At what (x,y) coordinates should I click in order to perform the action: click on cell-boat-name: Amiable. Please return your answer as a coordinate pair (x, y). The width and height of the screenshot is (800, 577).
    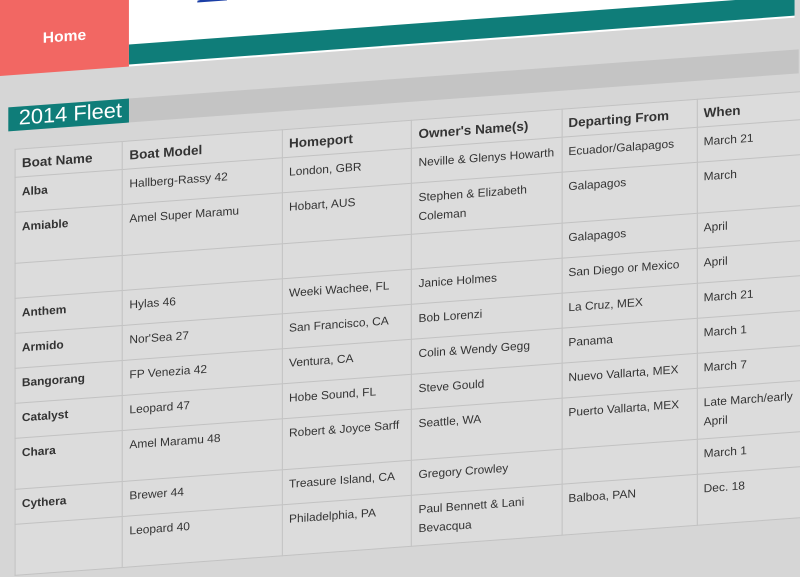
    Looking at the image, I should click on (69, 234).